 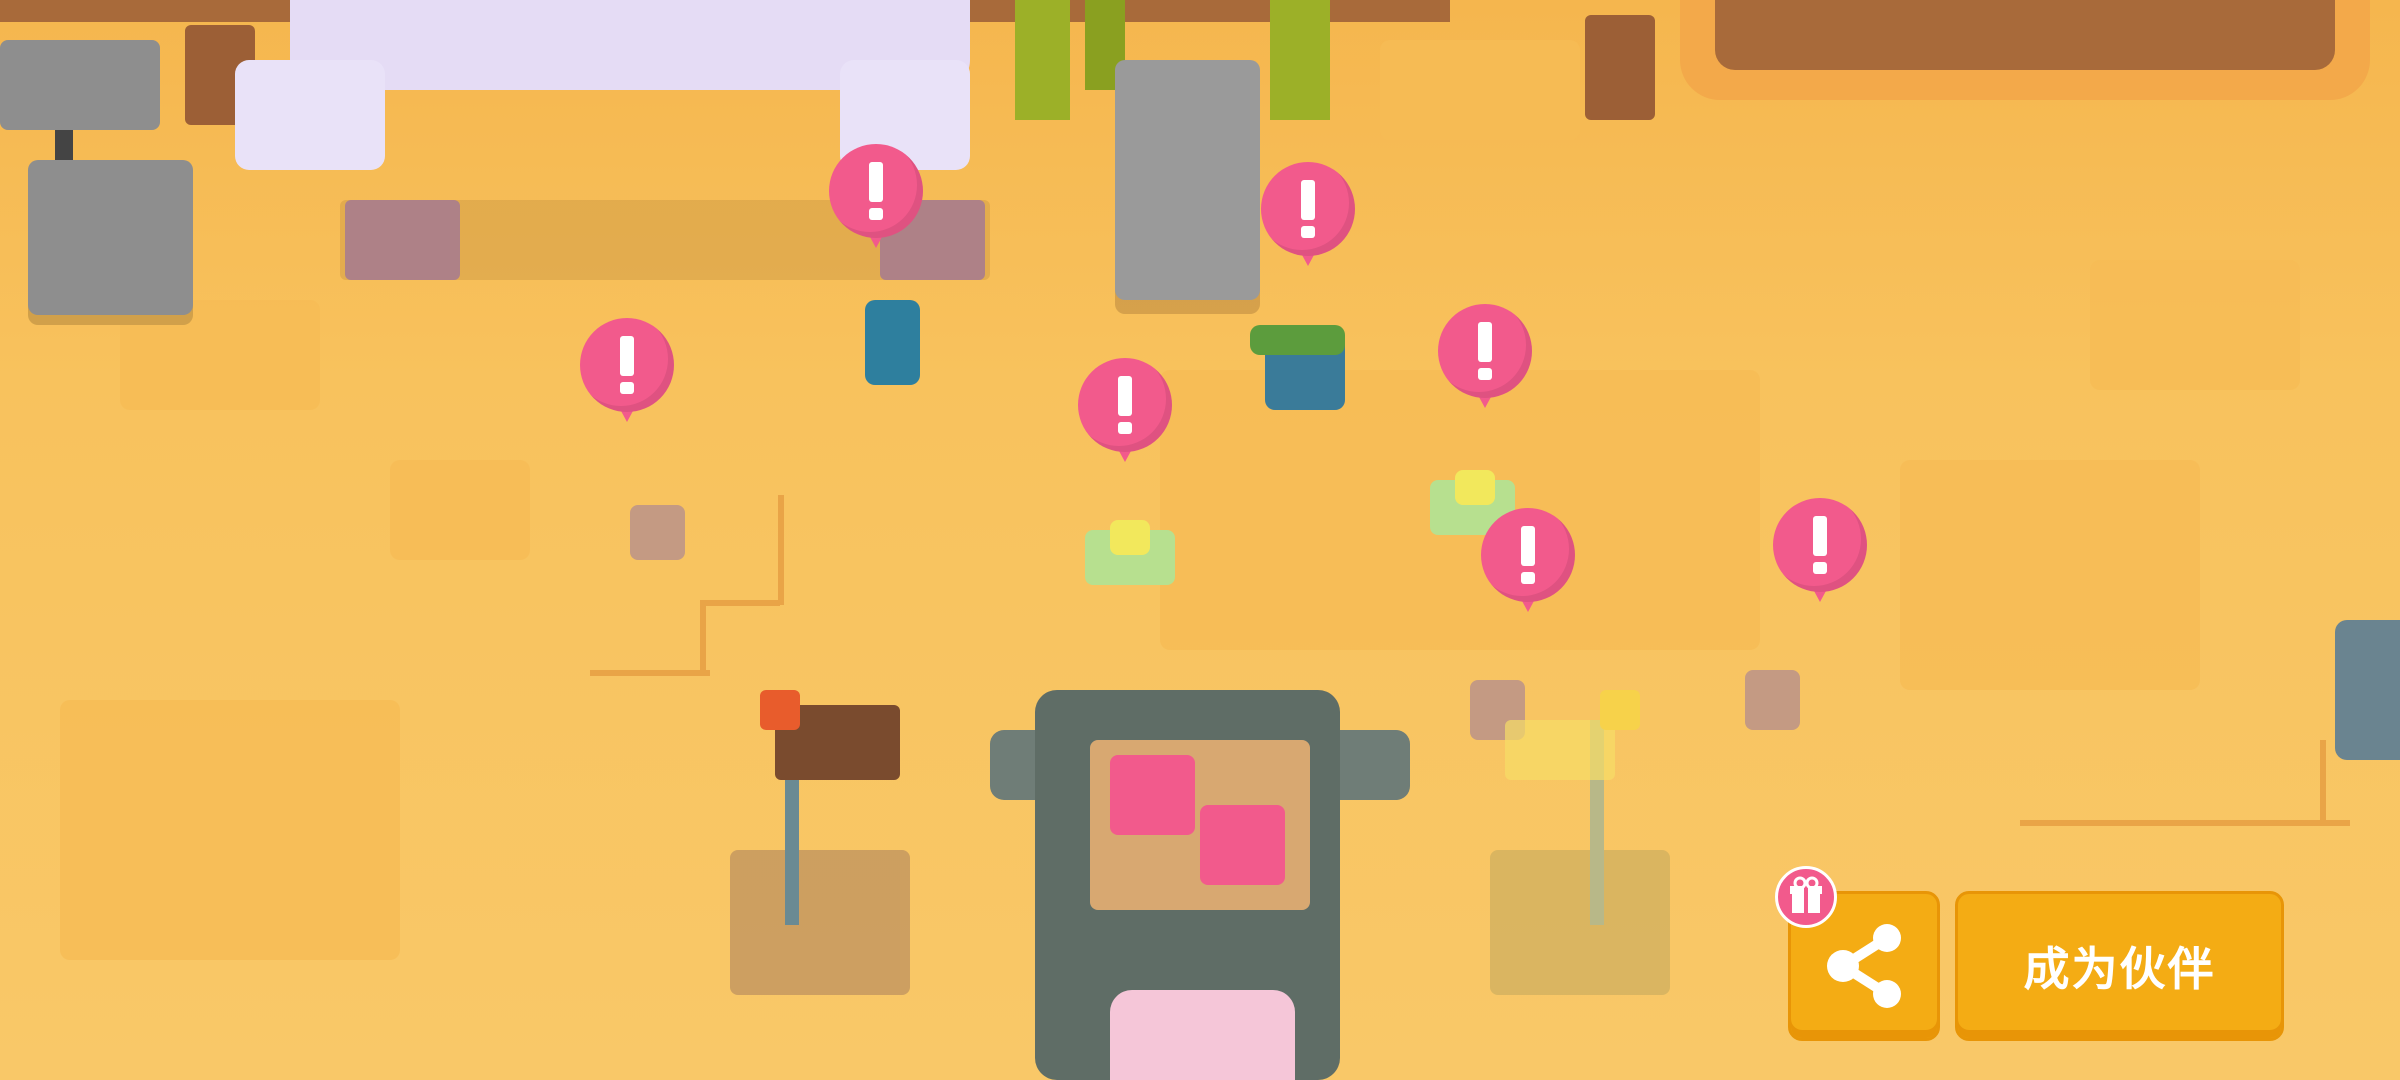 What do you see at coordinates (1806, 897) in the screenshot?
I see `gift-icon` at bounding box center [1806, 897].